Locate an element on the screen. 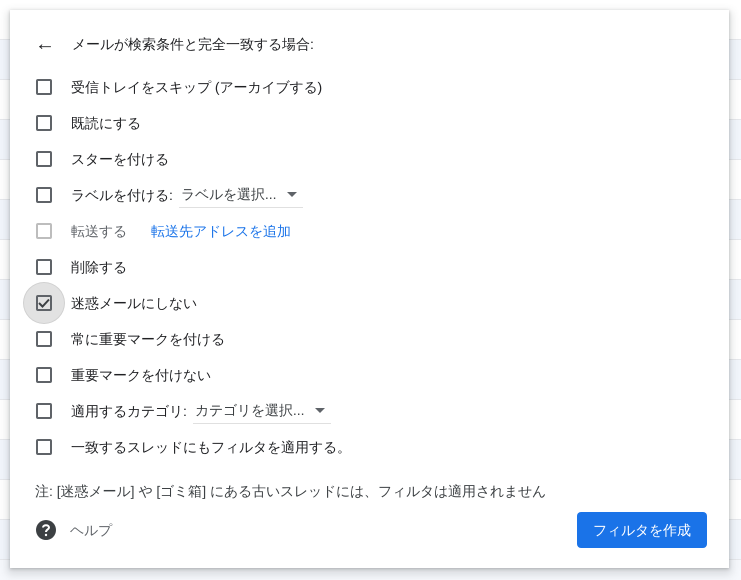 This screenshot has height=580, width=741. option-label: 重要マークを付けない is located at coordinates (141, 375).